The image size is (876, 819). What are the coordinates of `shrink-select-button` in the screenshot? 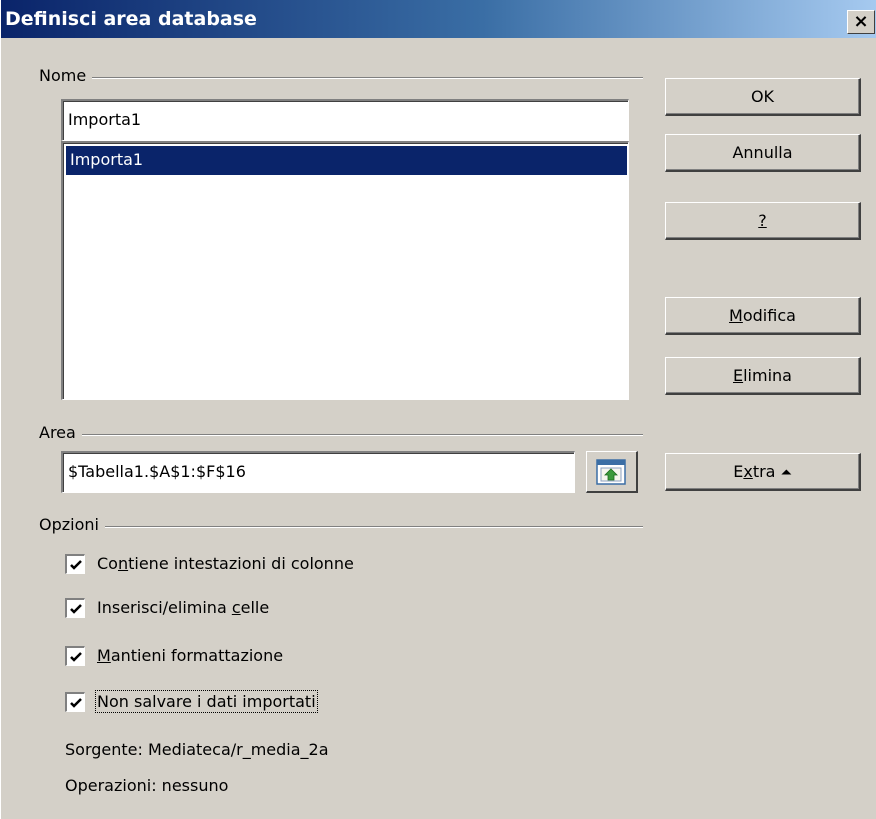 It's located at (612, 472).